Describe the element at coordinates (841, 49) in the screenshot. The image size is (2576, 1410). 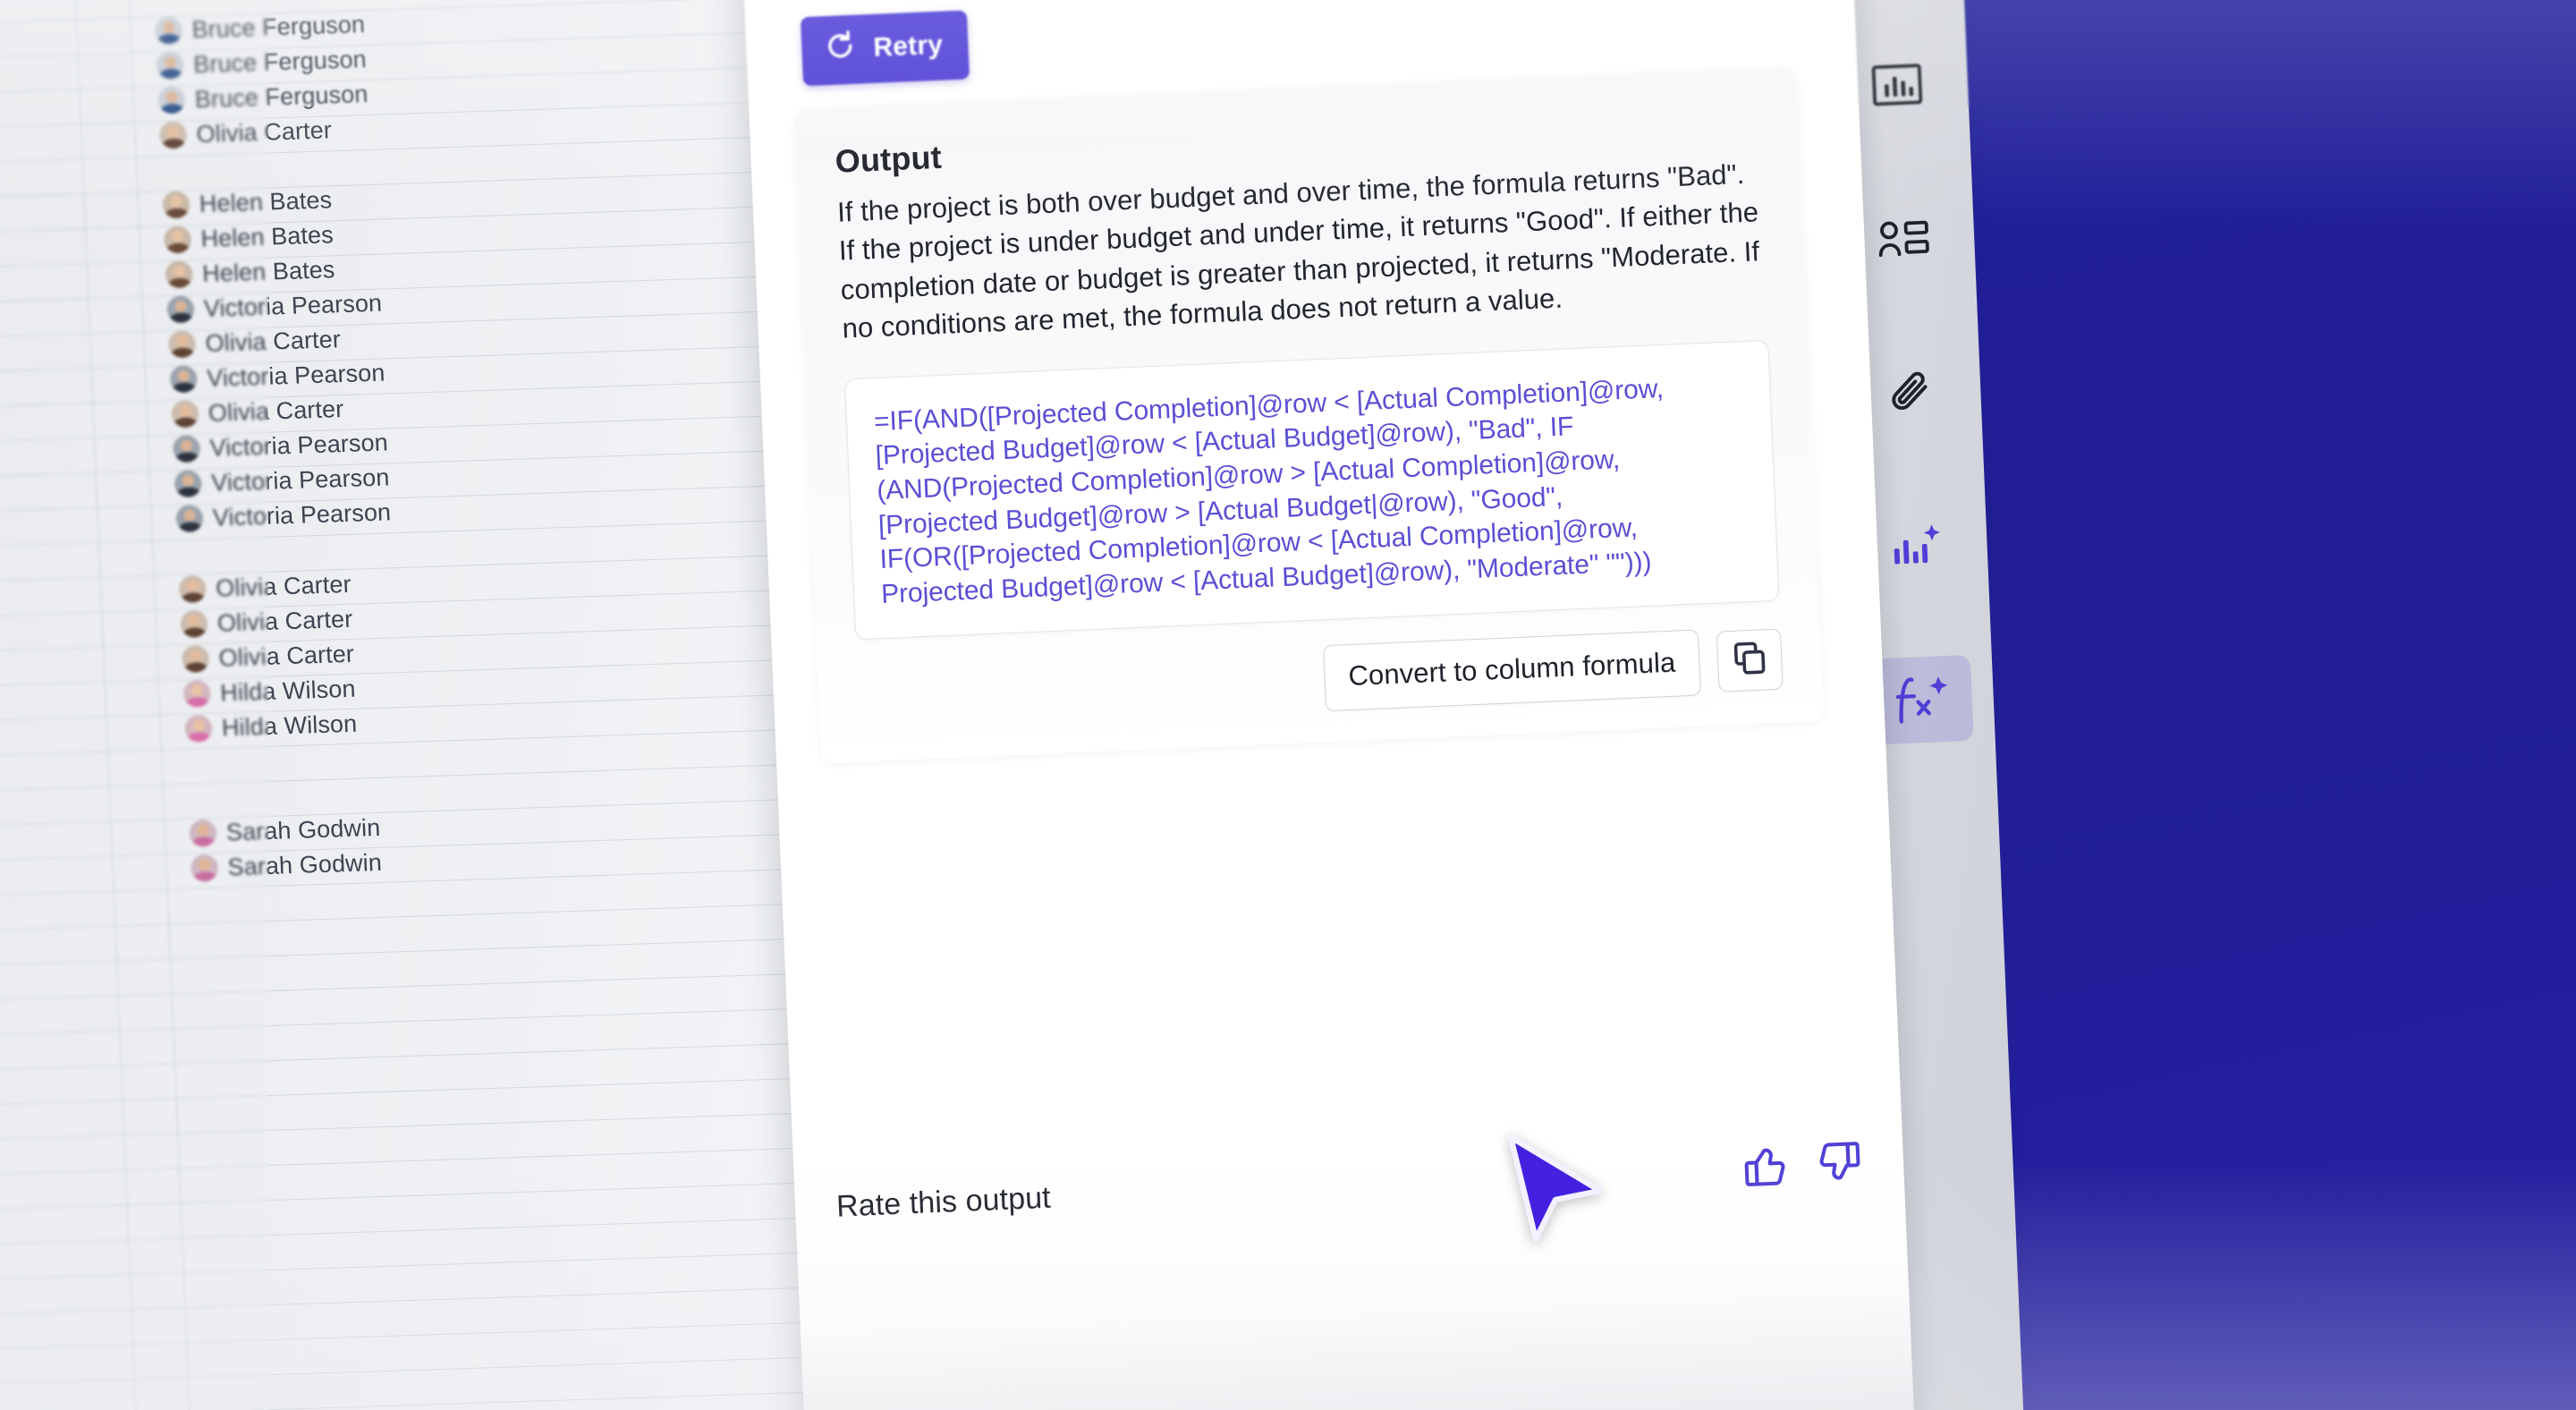
I see `refresh-icon` at that location.